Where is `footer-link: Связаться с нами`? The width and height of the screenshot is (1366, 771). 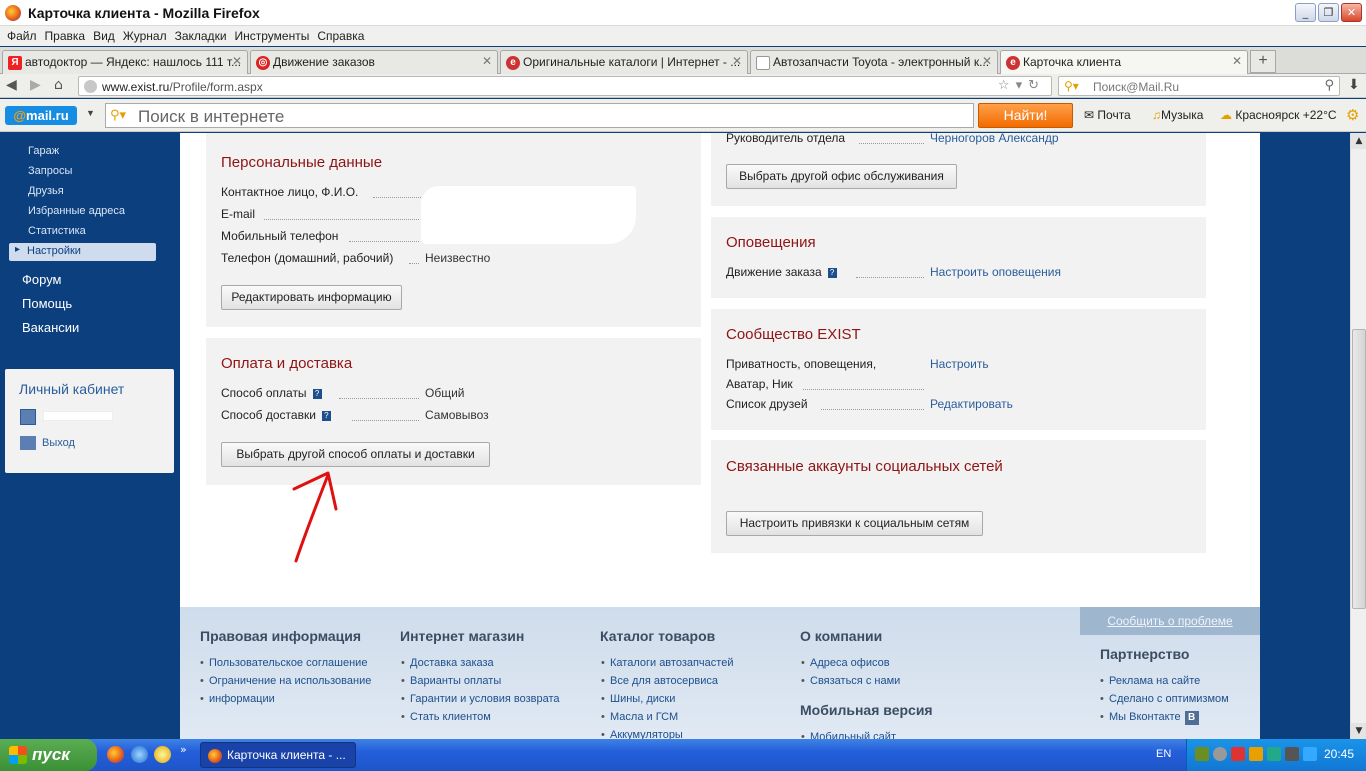
footer-link: Связаться с нами is located at coordinates (850, 681).